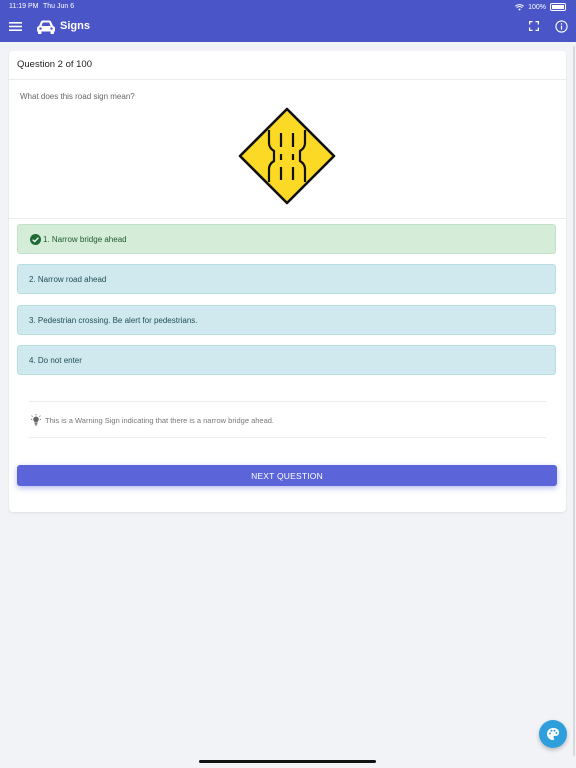 This screenshot has height=768, width=576. What do you see at coordinates (85, 239) in the screenshot?
I see `answer-option-label: 1. Narrow bridge ahead` at bounding box center [85, 239].